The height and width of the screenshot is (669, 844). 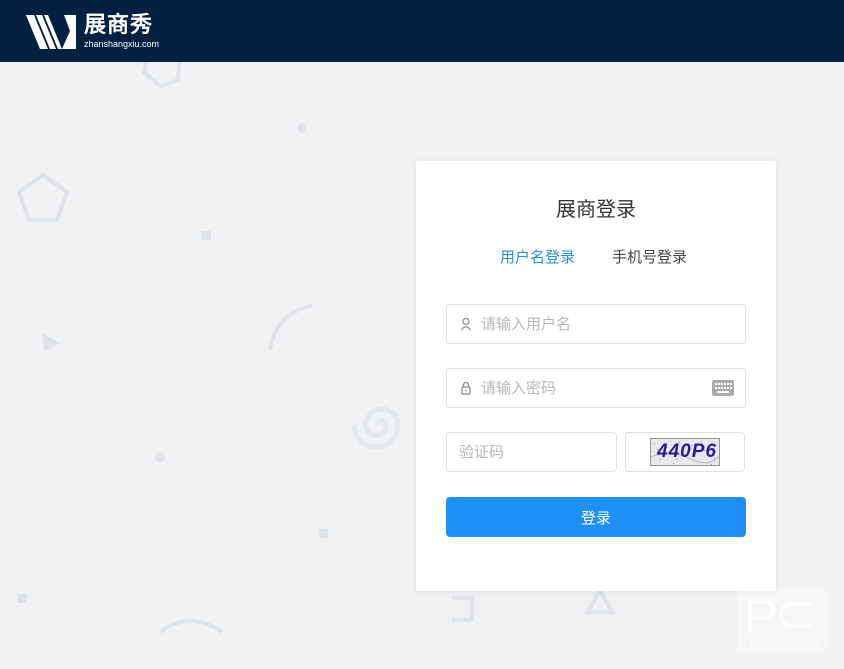 What do you see at coordinates (591, 324) in the screenshot?
I see `username-input` at bounding box center [591, 324].